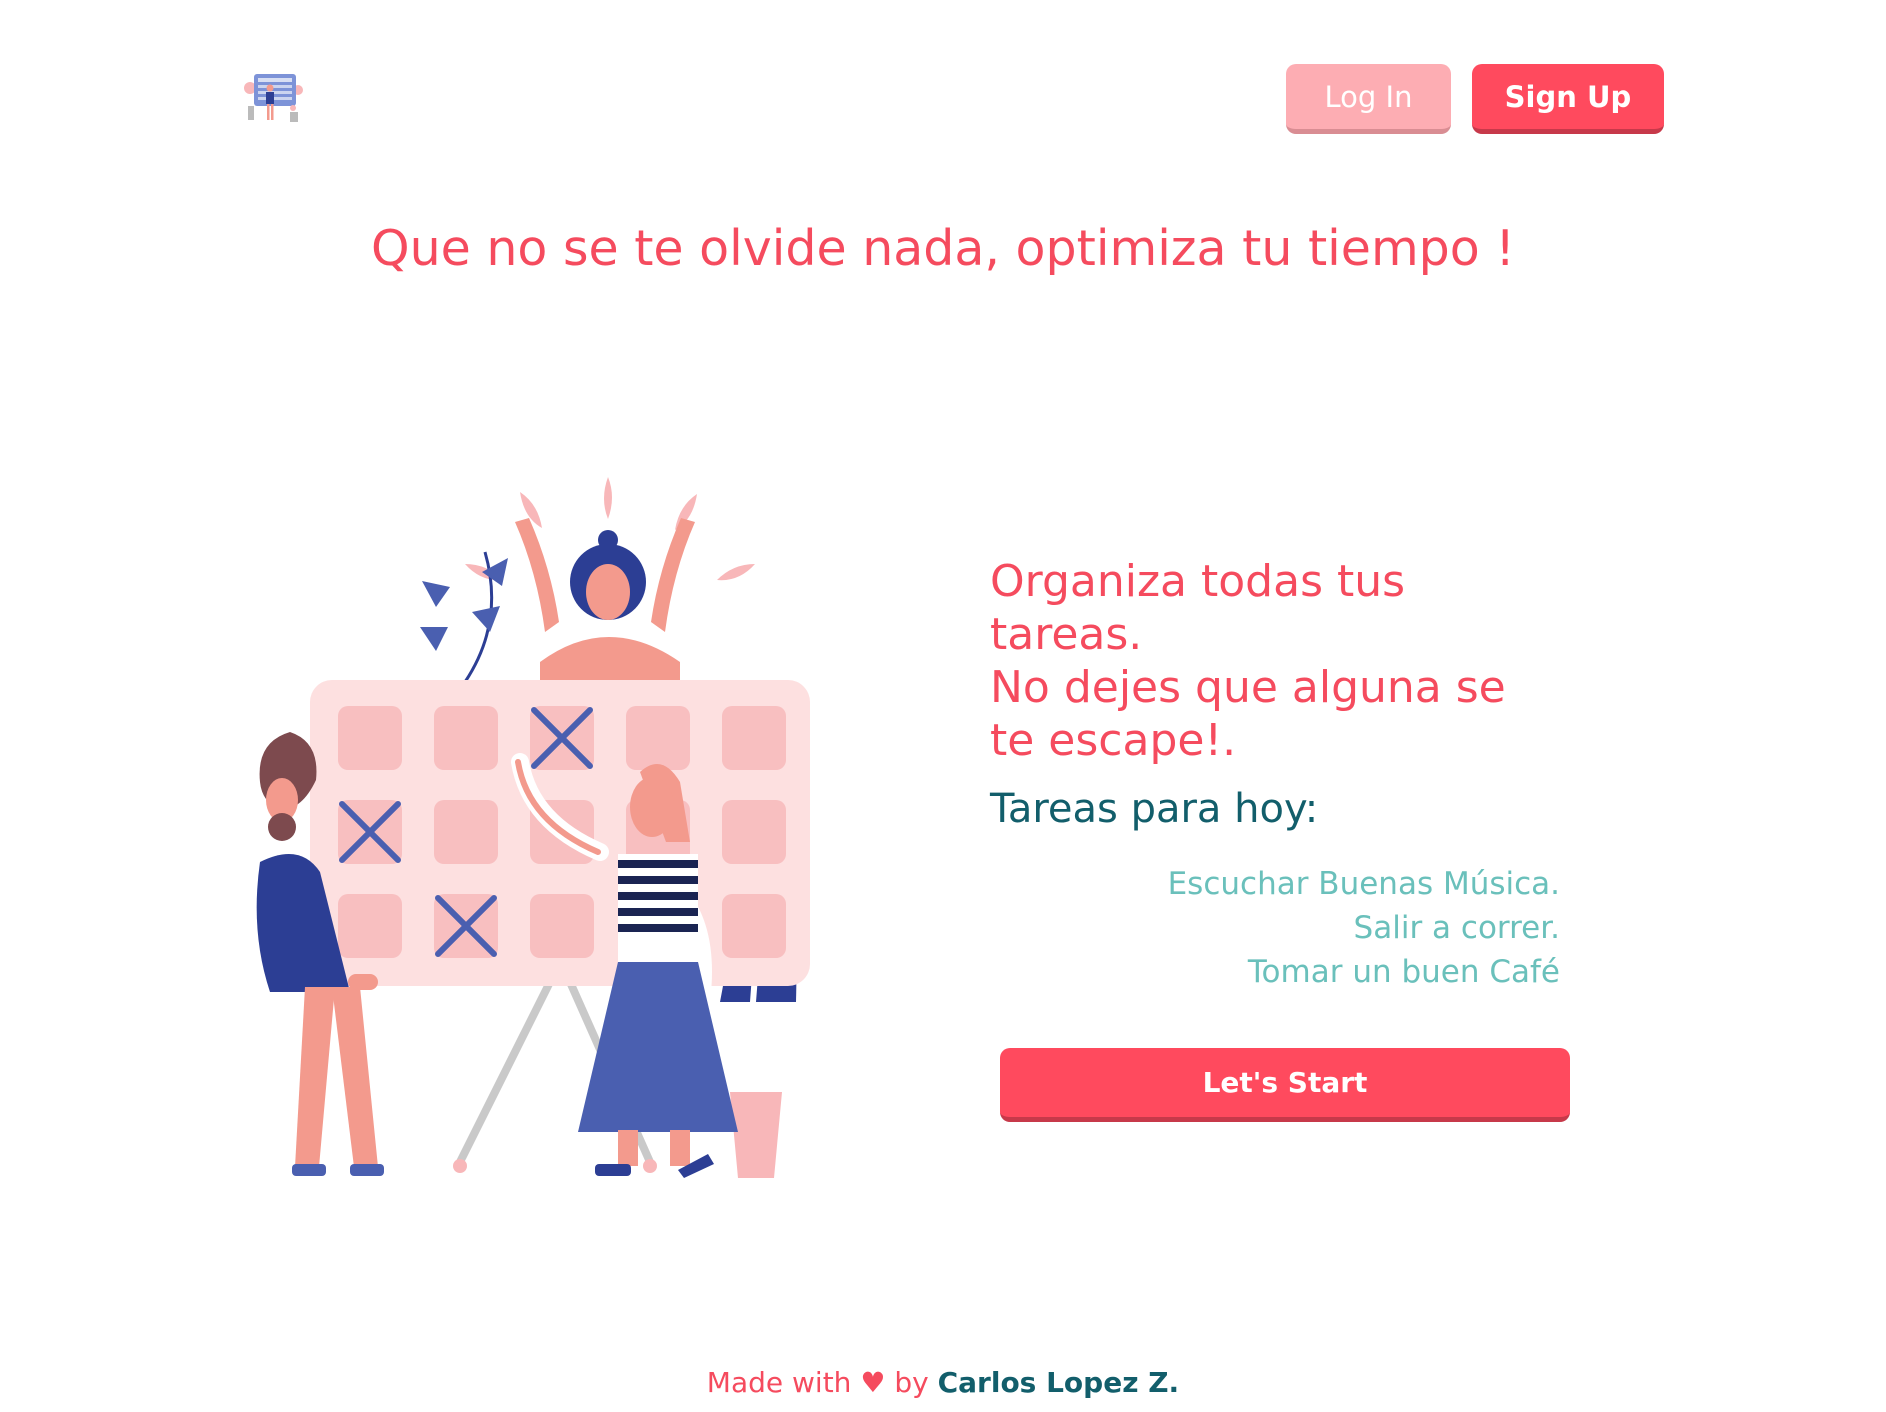 The width and height of the screenshot is (1886, 1412). Describe the element at coordinates (779, 1382) in the screenshot. I see `footer-made-with: Made with` at that location.